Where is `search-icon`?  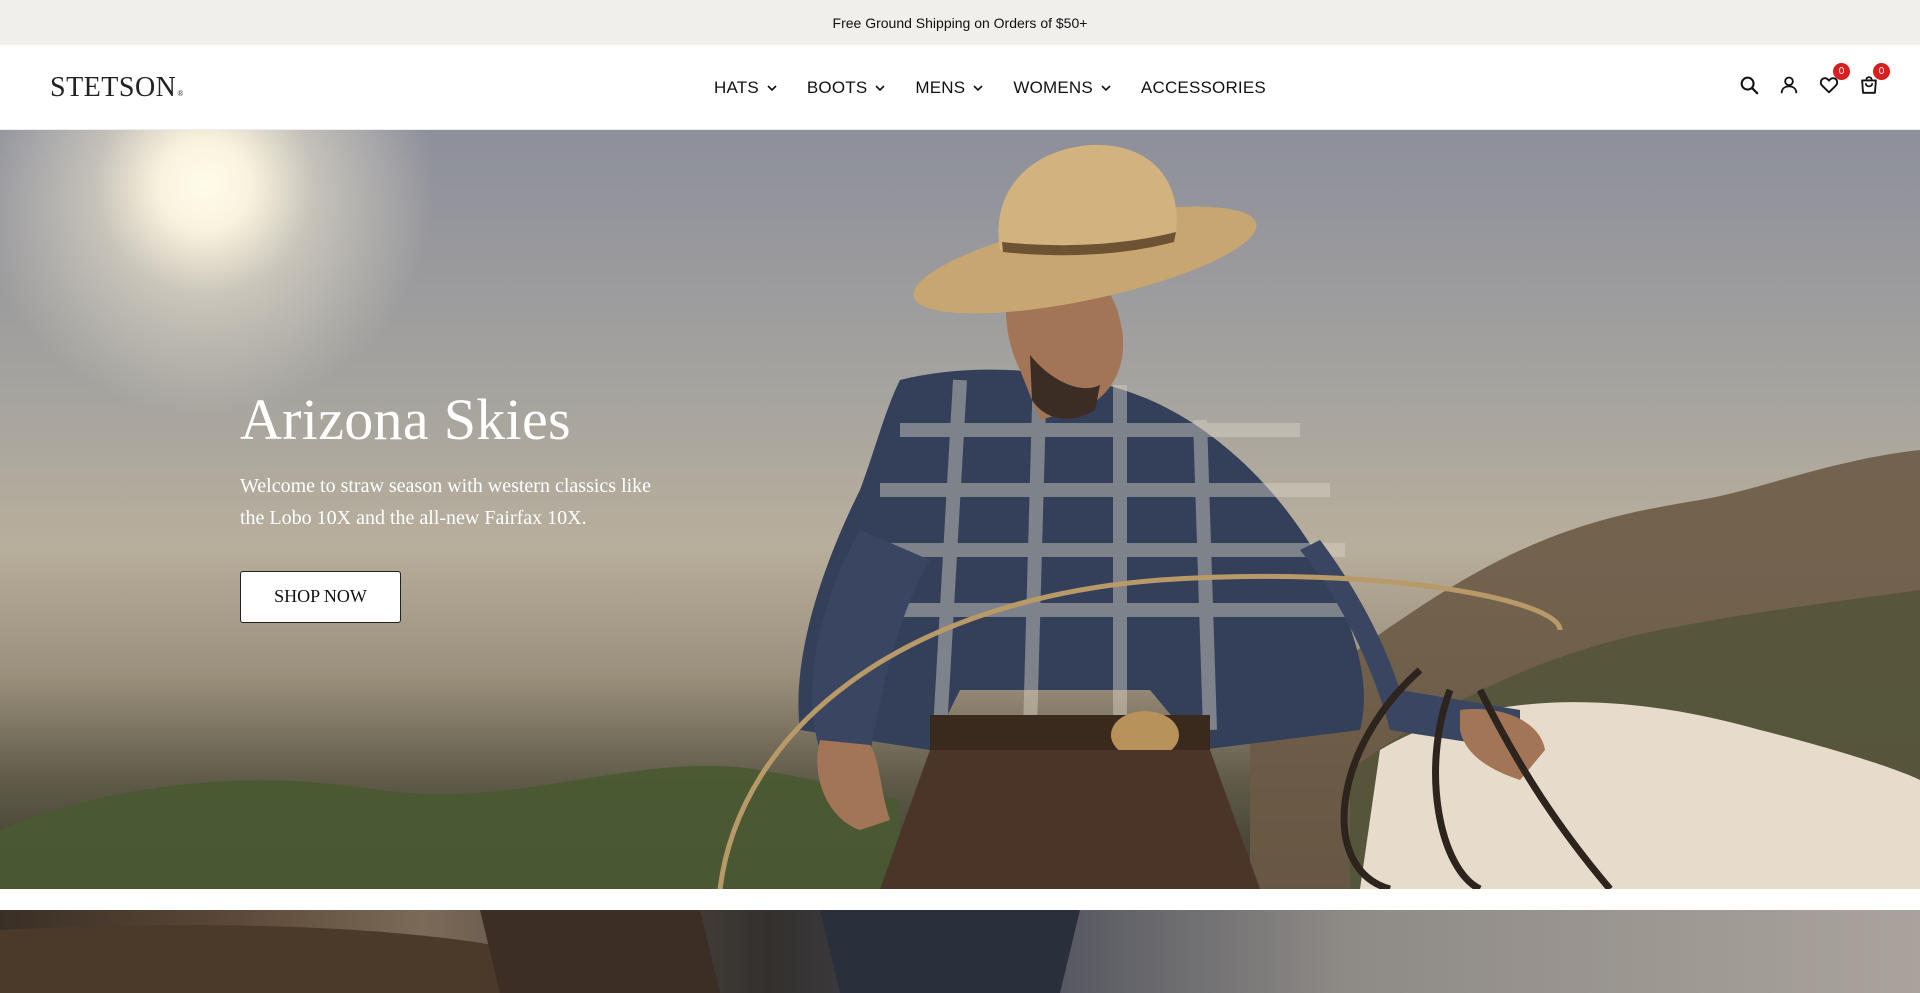 search-icon is located at coordinates (1749, 85).